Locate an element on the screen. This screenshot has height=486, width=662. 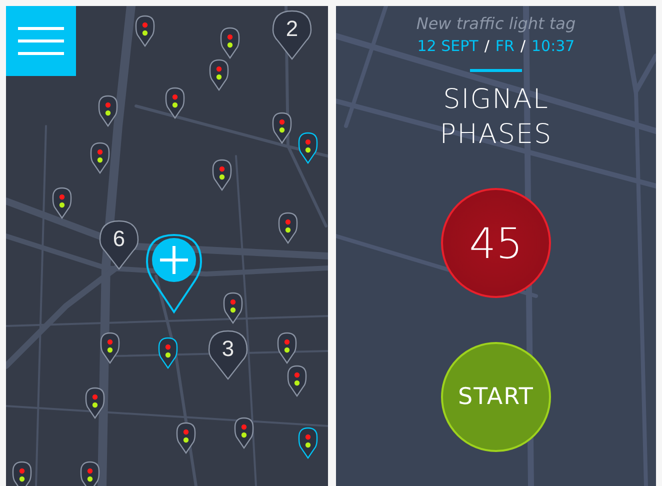
heading: SIGNAL PHASES is located at coordinates (496, 117).